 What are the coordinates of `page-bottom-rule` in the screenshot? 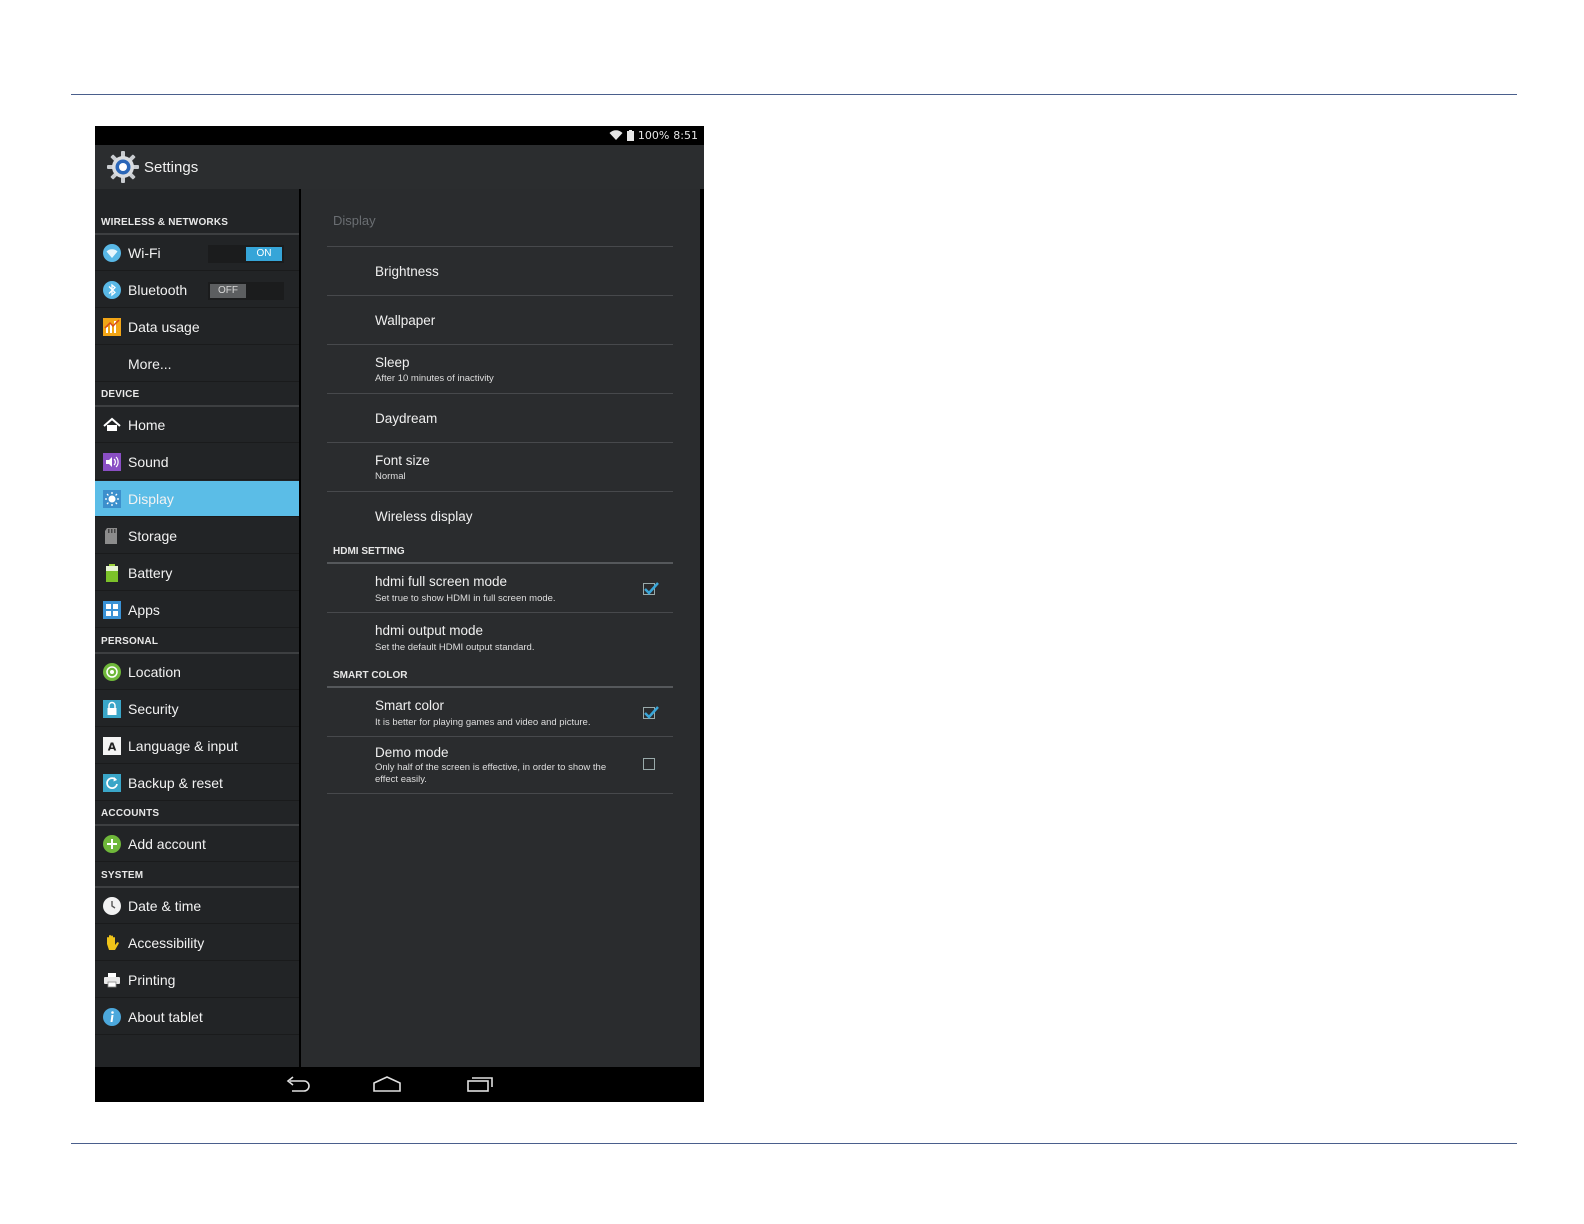 It's located at (794, 1143).